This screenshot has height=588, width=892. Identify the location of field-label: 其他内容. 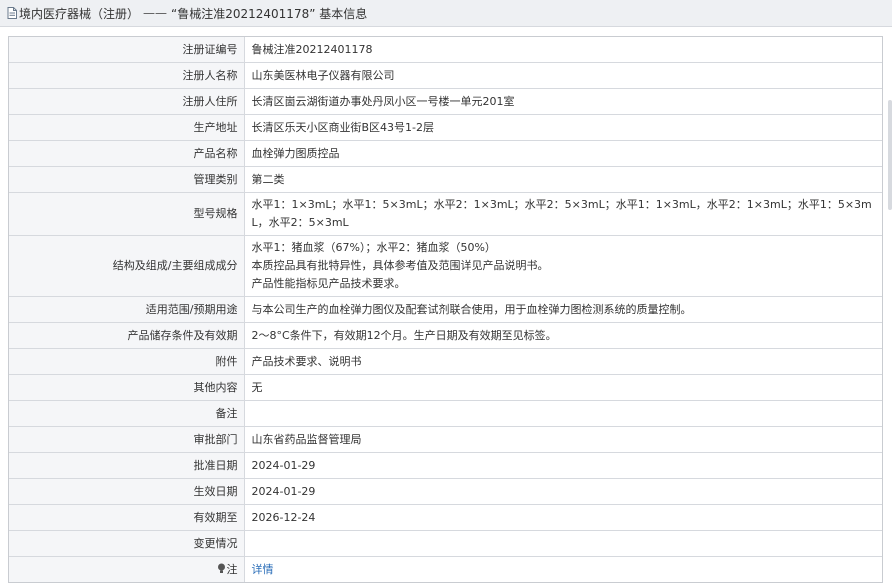
(127, 387).